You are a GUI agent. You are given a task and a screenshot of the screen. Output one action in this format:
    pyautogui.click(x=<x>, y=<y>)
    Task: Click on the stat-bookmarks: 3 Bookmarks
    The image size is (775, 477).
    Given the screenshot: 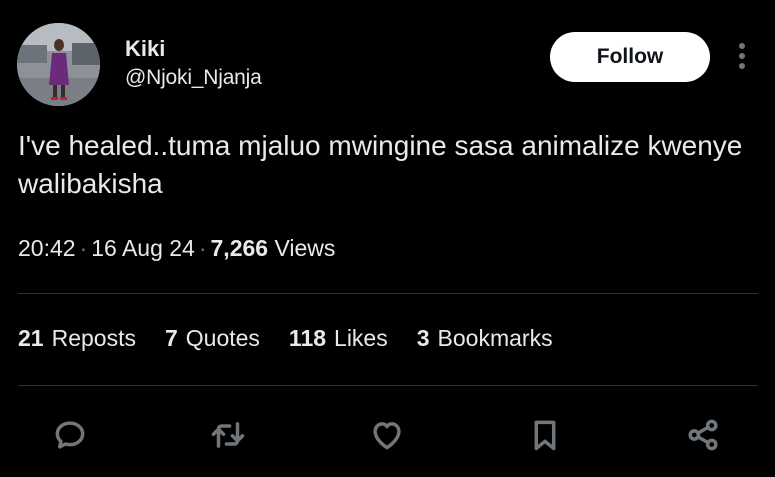 What is the action you would take?
    pyautogui.click(x=485, y=338)
    